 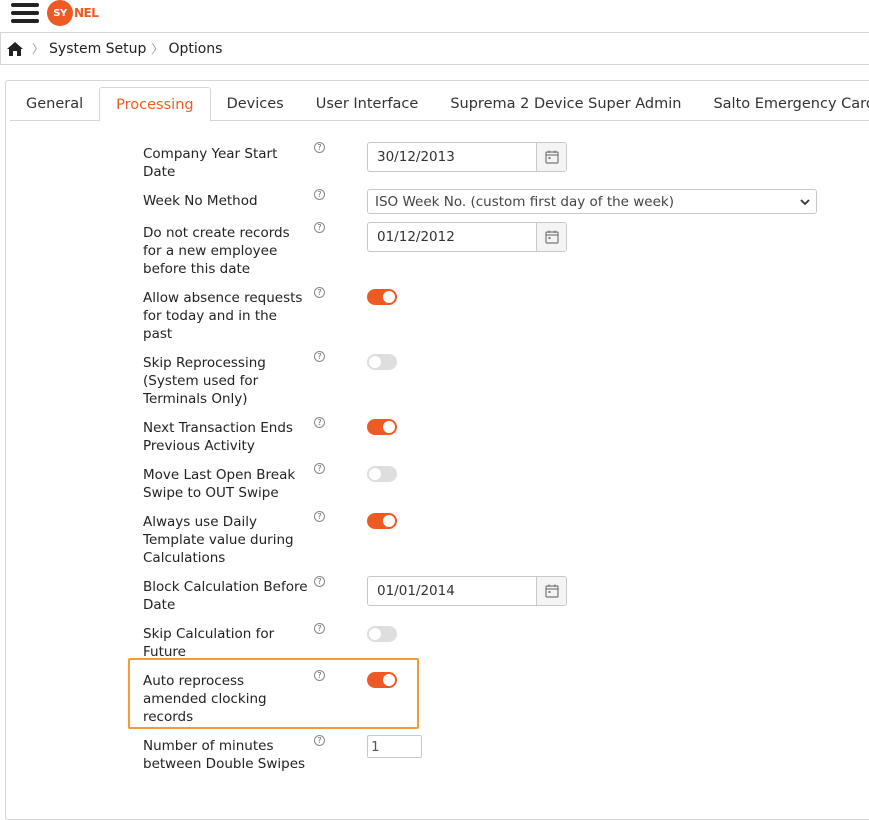 I want to click on move-last-break-label: Move Last Open Break Swipe to OUT Swipe, so click(x=219, y=484).